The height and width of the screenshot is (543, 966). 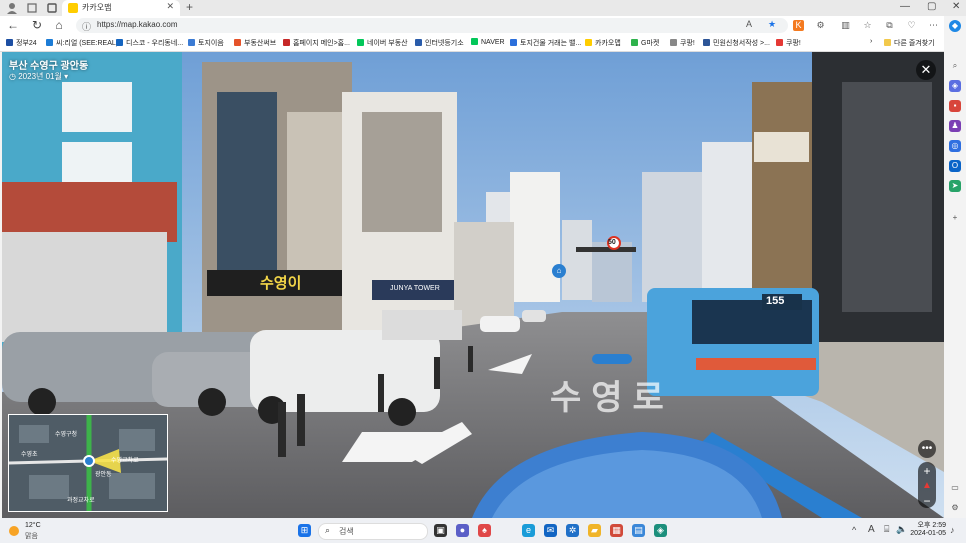 I want to click on bookmark-item: 부동산써브, so click(x=255, y=43).